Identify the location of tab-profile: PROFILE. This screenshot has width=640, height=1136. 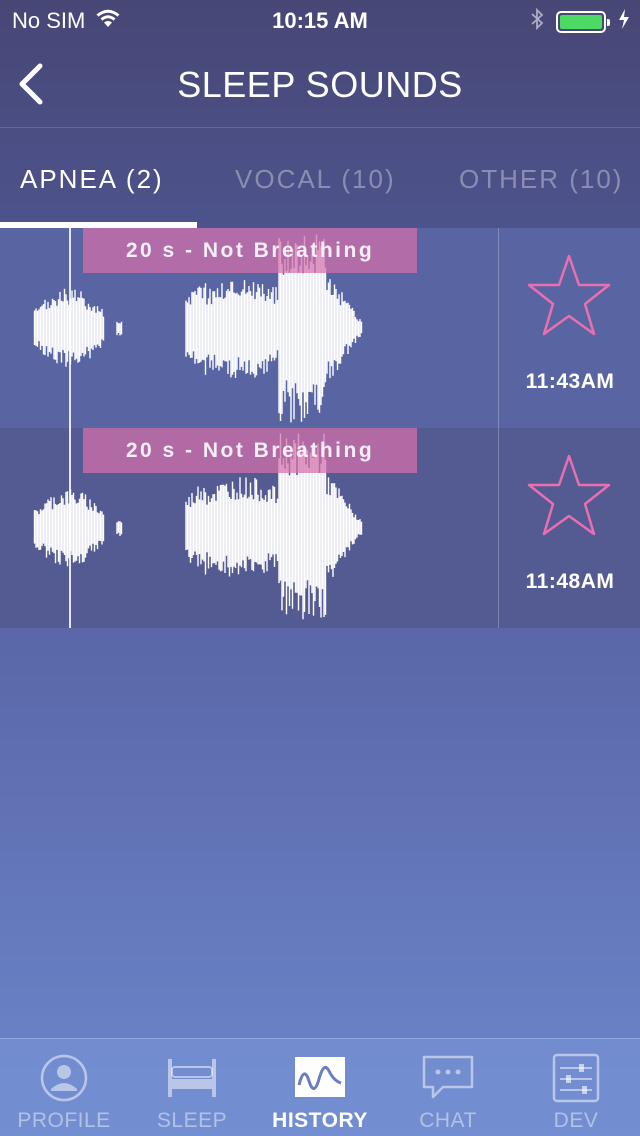
(64, 1087).